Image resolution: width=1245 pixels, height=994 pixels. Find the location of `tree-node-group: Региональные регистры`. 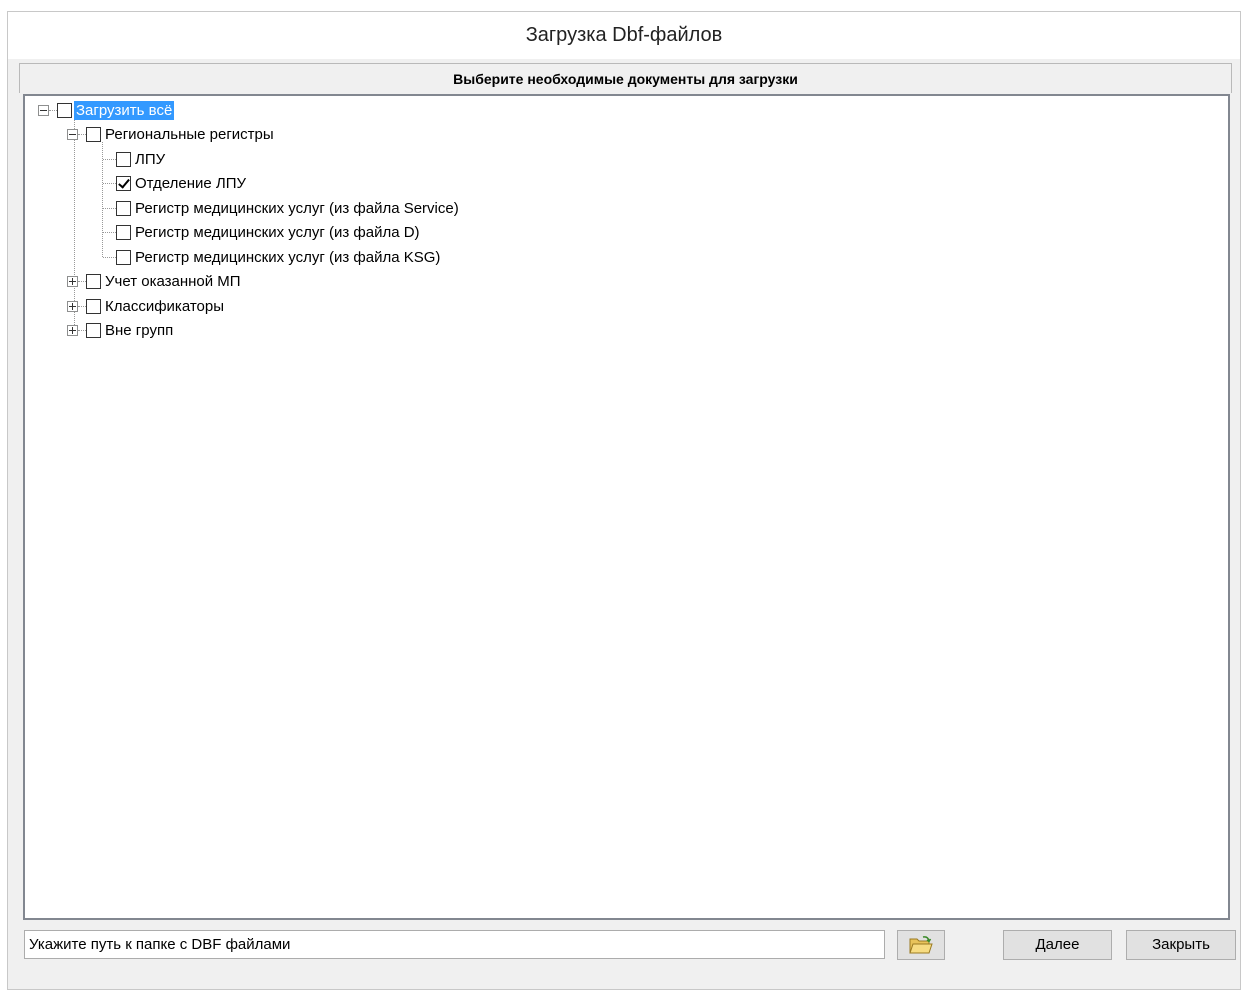

tree-node-group: Региональные регистры is located at coordinates (171, 134).